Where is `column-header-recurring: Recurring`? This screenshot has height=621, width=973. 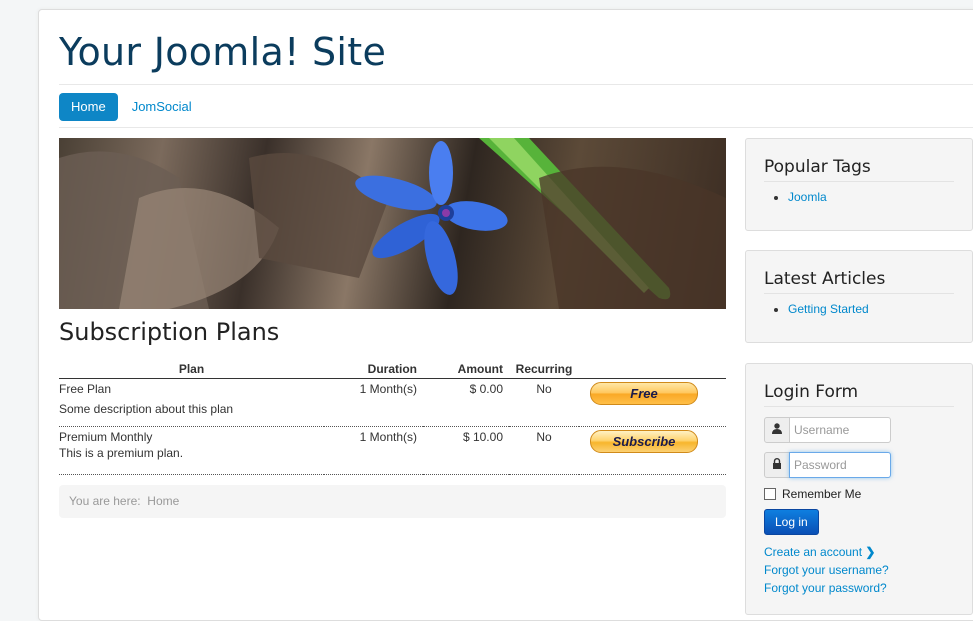 column-header-recurring: Recurring is located at coordinates (544, 369).